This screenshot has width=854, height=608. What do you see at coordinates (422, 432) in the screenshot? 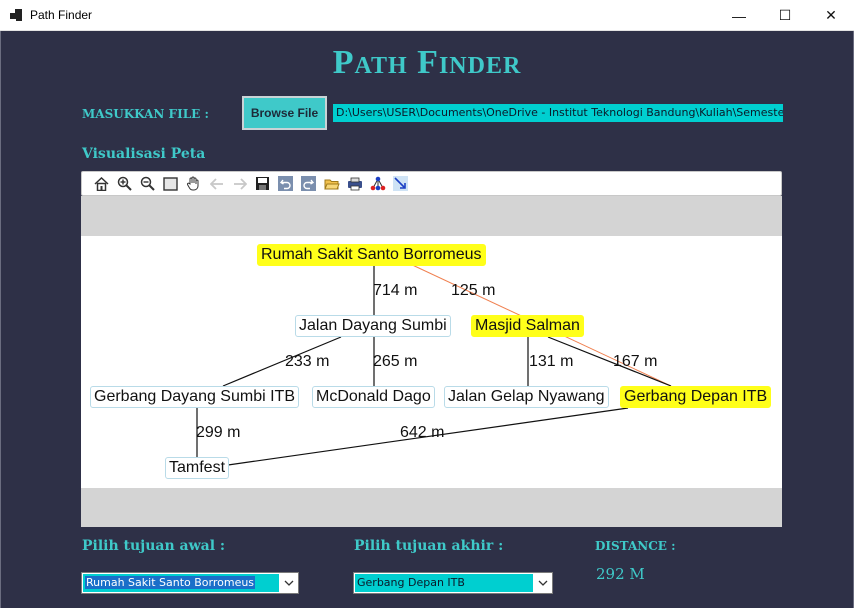
I see `edge-label: 642 m` at bounding box center [422, 432].